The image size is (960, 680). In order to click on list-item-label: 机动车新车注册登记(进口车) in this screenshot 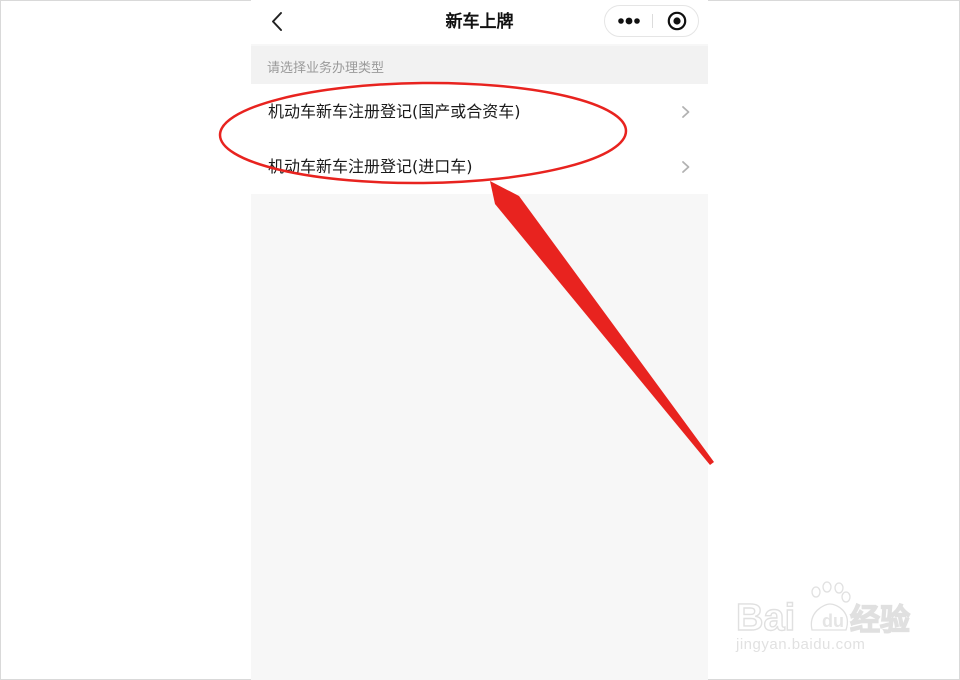, I will do `click(370, 166)`.